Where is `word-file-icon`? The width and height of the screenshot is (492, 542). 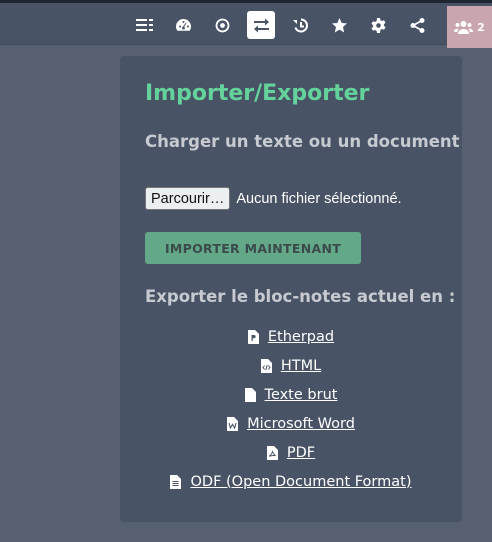 word-file-icon is located at coordinates (233, 423).